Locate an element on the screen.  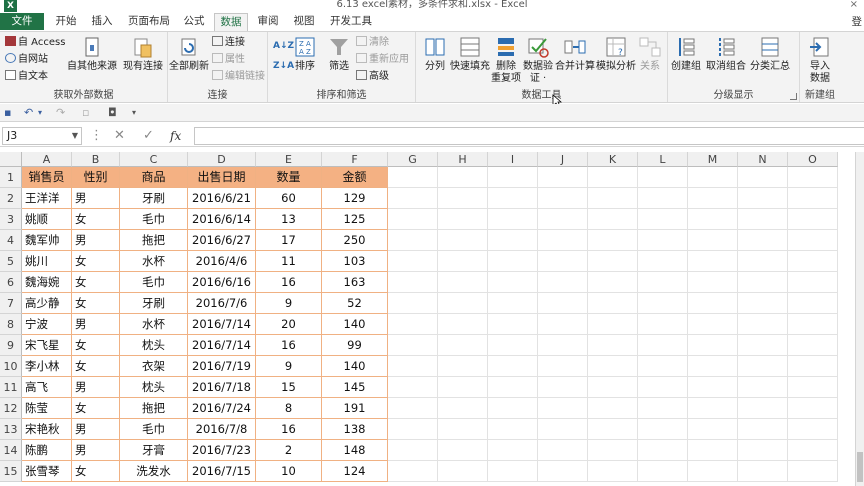
row-header-3: 3 is located at coordinates (11, 219).